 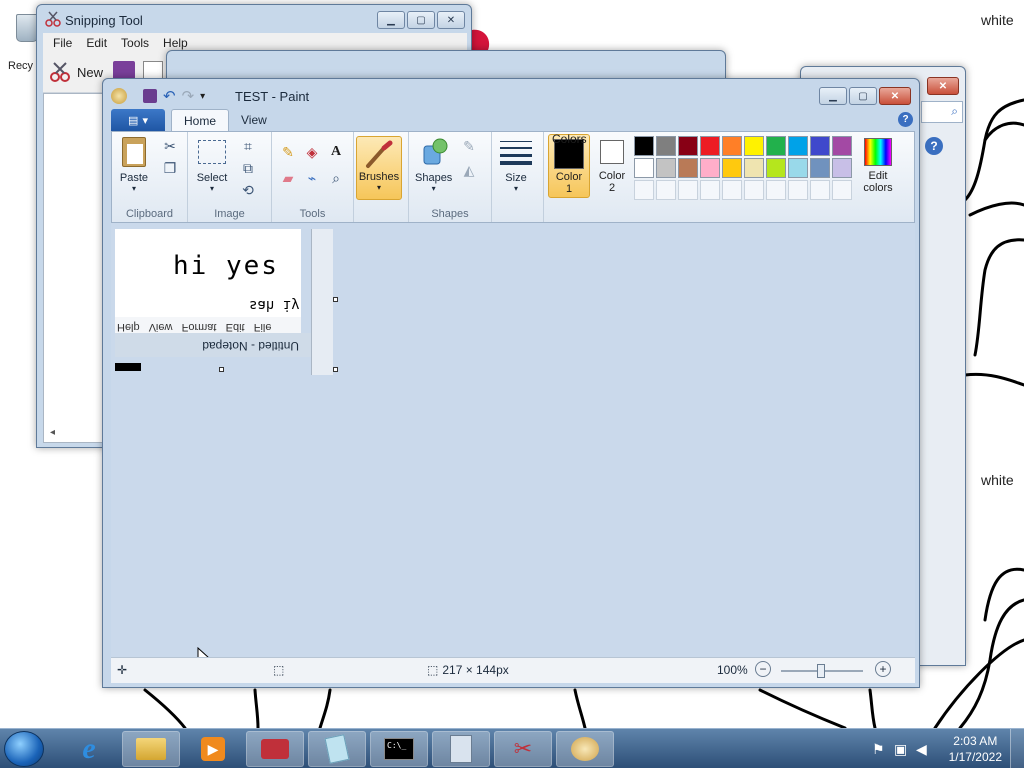 What do you see at coordinates (523, 749) in the screenshot?
I see `snipping-tool-taskbar-icon: ✂` at bounding box center [523, 749].